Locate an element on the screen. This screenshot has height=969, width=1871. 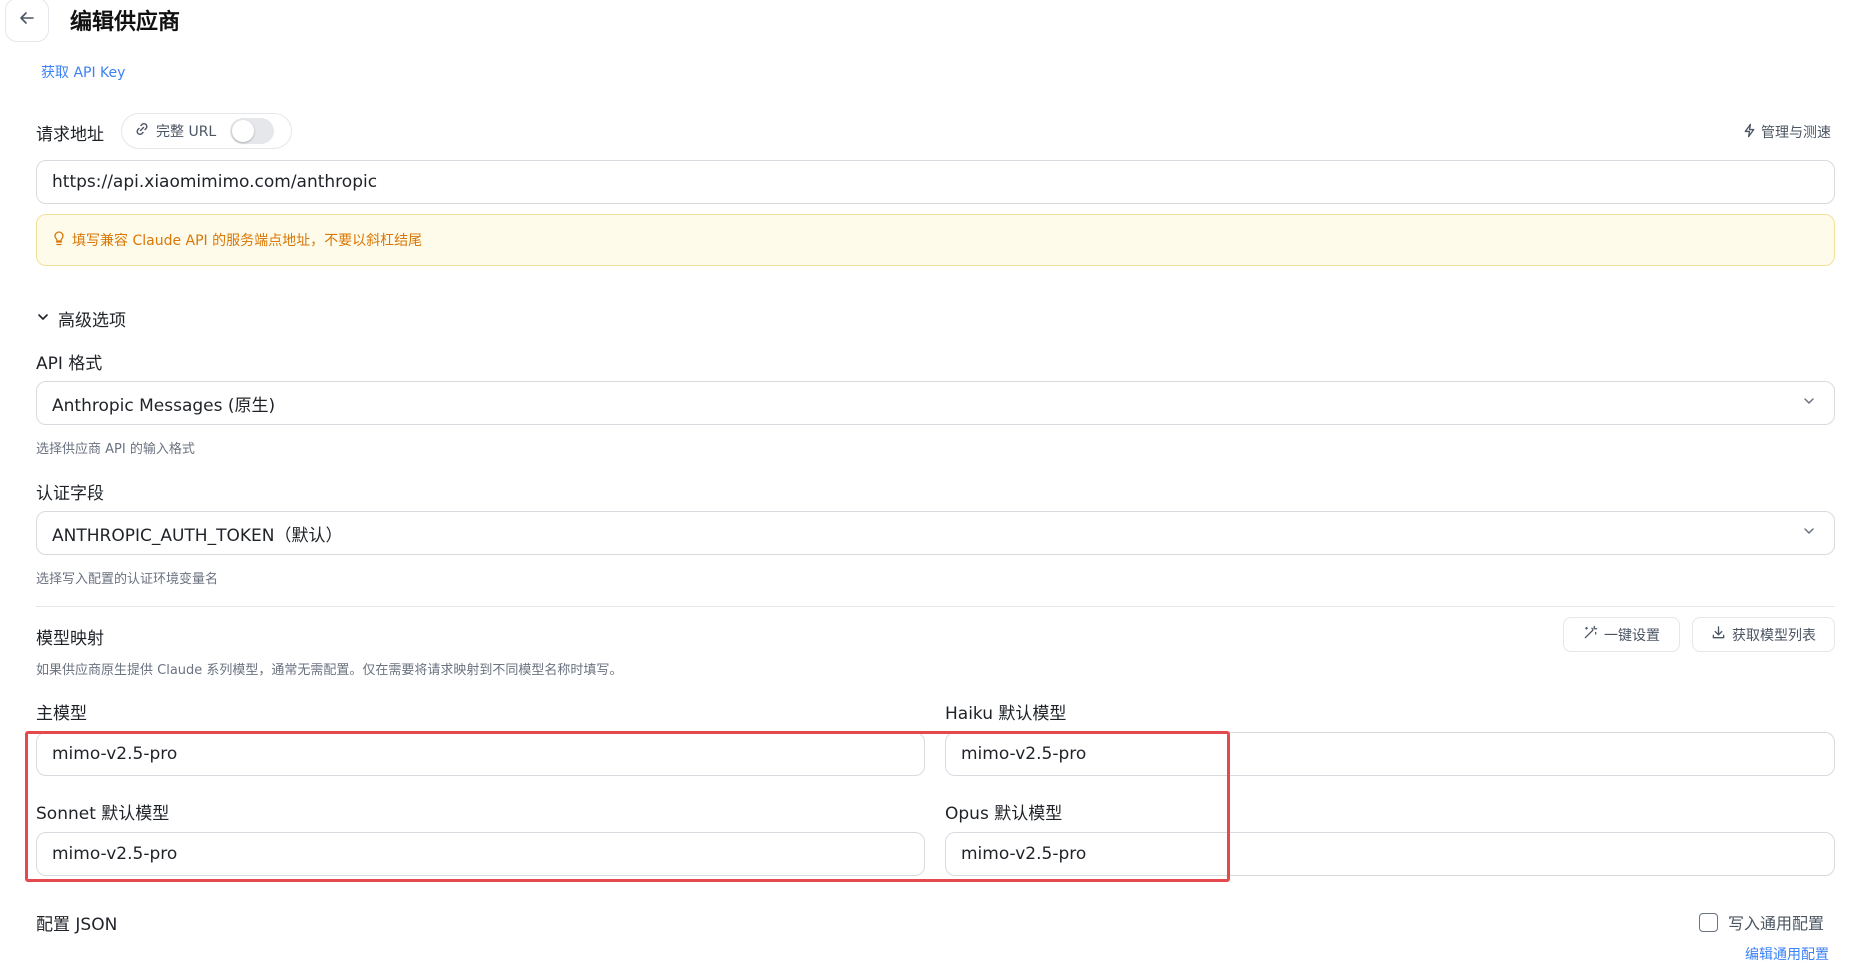
page-title: 编辑供应商 is located at coordinates (125, 22).